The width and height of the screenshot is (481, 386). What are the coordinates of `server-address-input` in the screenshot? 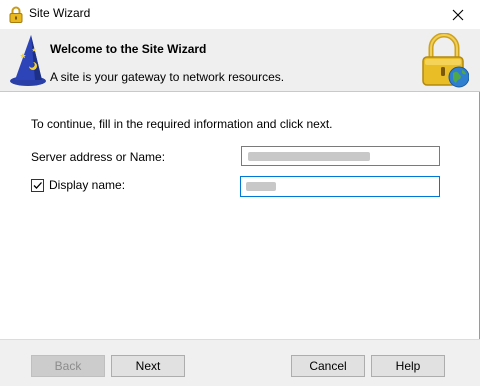 It's located at (340, 156).